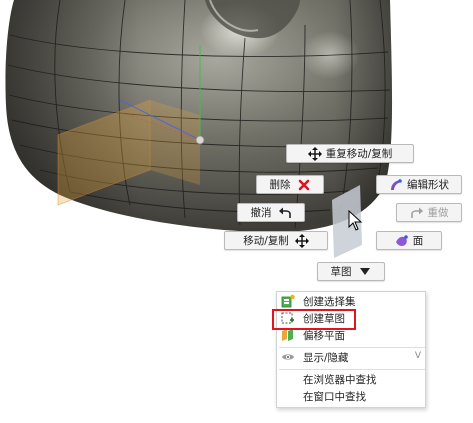 This screenshot has width=473, height=423. Describe the element at coordinates (324, 319) in the screenshot. I see `menu-item-label: 创建草图` at that location.